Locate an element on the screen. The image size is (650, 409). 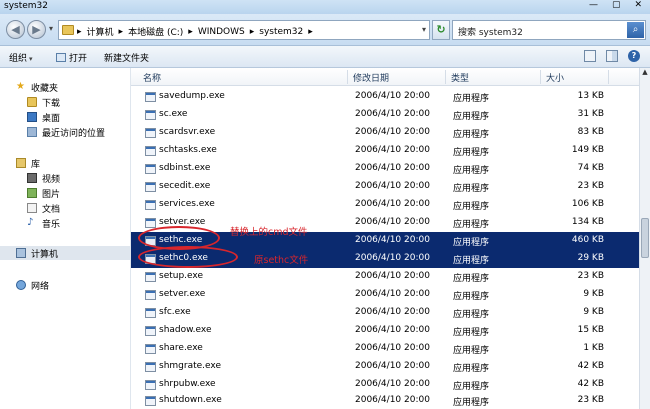
breadcrumb-system32: system32 is located at coordinates (281, 32).